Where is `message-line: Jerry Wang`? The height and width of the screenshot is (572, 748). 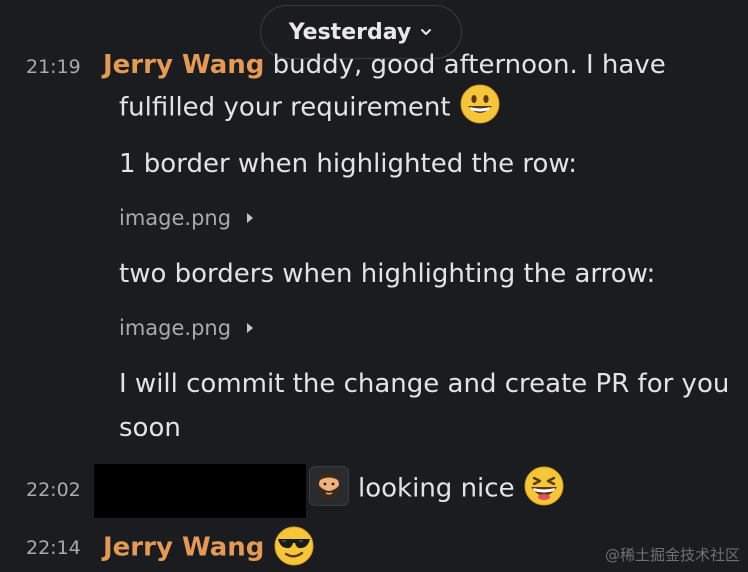 message-line: Jerry Wang is located at coordinates (209, 546).